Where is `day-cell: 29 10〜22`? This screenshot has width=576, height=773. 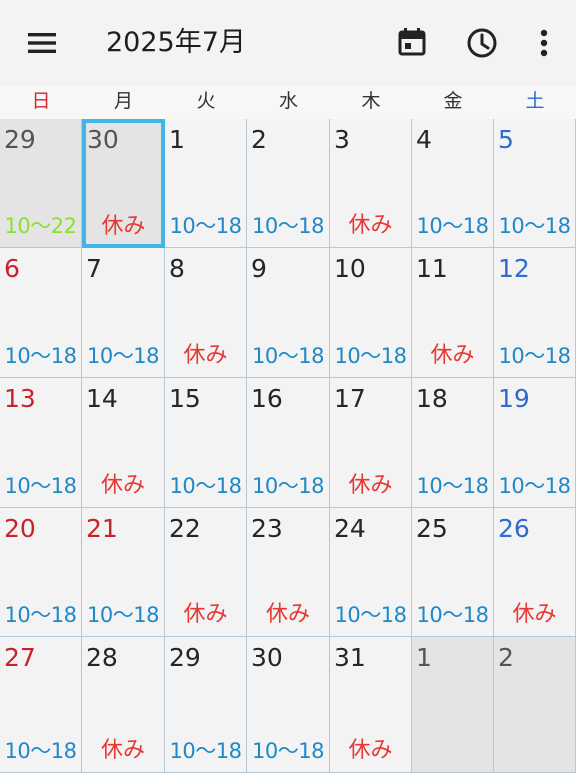
day-cell: 29 10〜22 is located at coordinates (41, 183).